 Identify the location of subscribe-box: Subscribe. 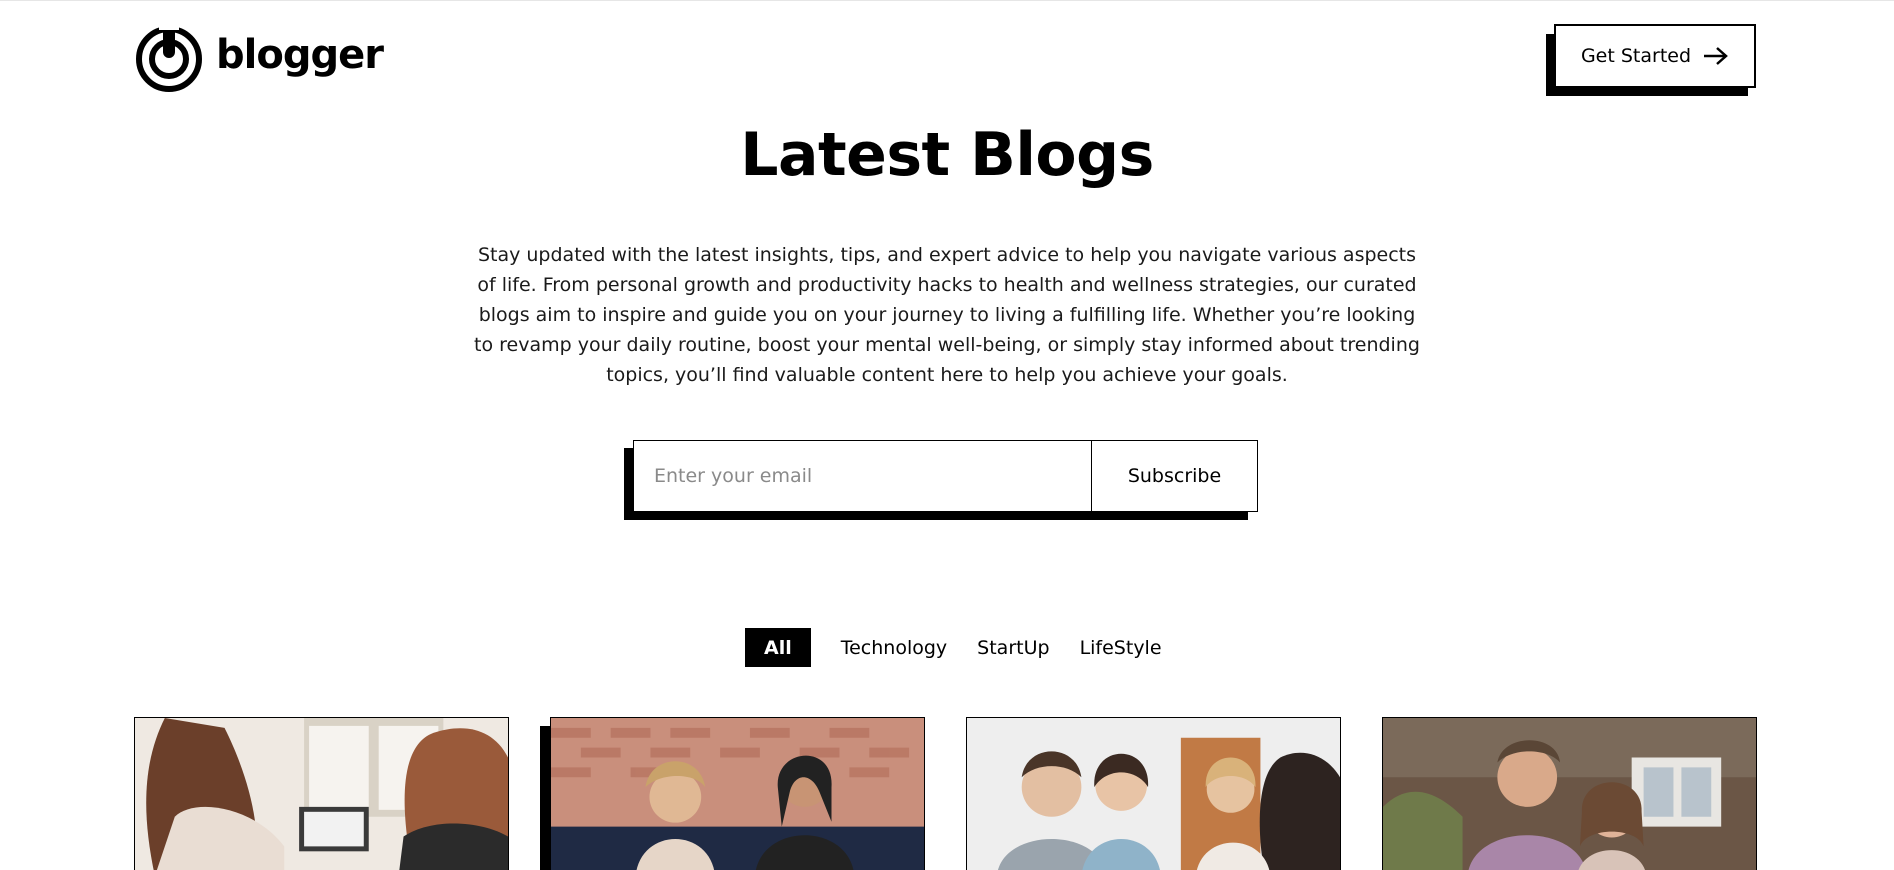
(945, 476).